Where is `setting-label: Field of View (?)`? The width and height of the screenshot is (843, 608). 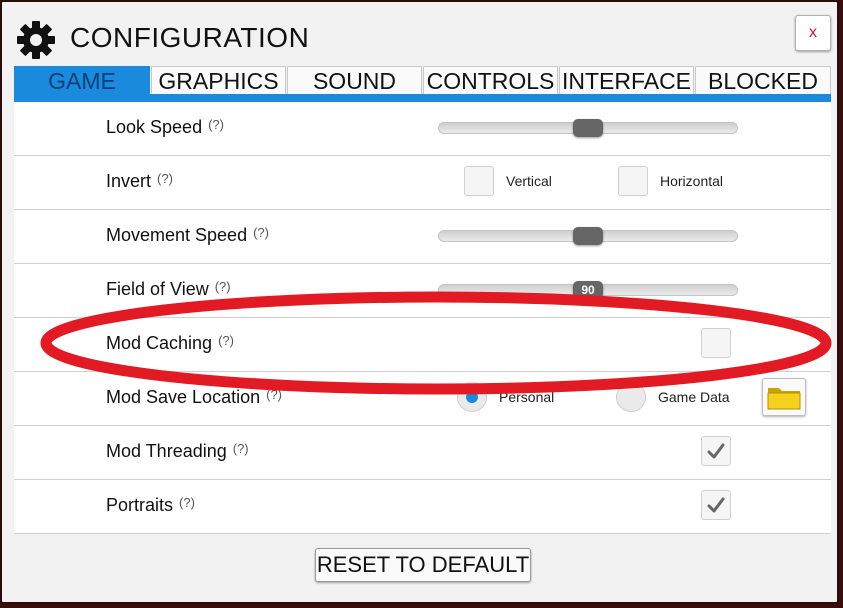
setting-label: Field of View (?) is located at coordinates (168, 289).